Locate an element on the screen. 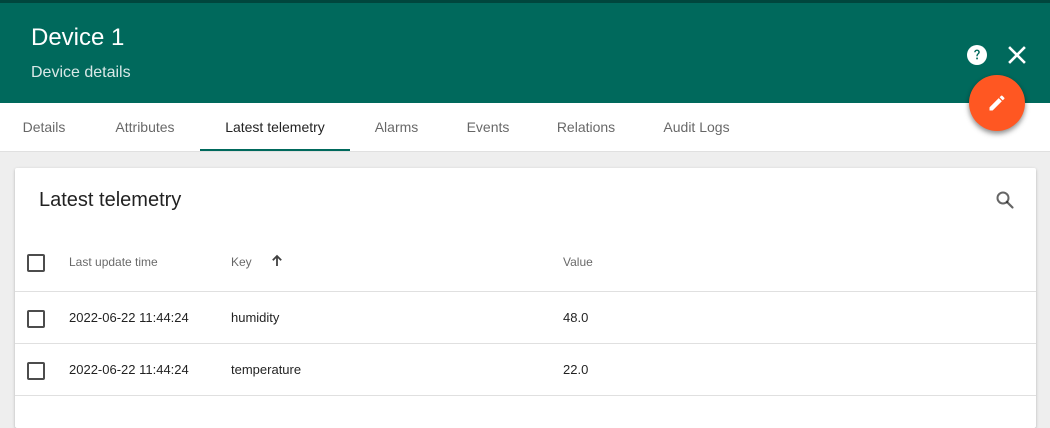  cell-key: temperature is located at coordinates (266, 369).